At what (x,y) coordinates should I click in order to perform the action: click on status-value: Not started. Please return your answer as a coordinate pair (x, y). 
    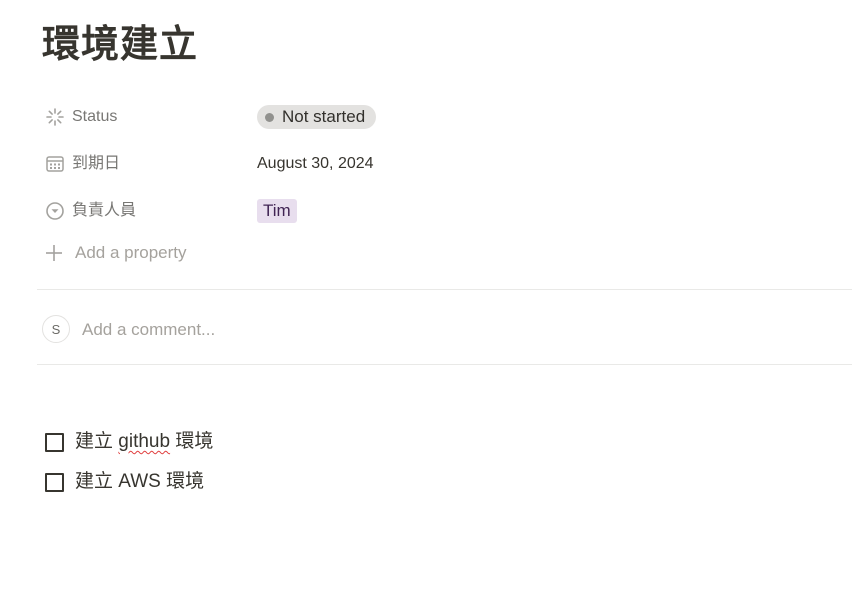
    Looking at the image, I should click on (317, 117).